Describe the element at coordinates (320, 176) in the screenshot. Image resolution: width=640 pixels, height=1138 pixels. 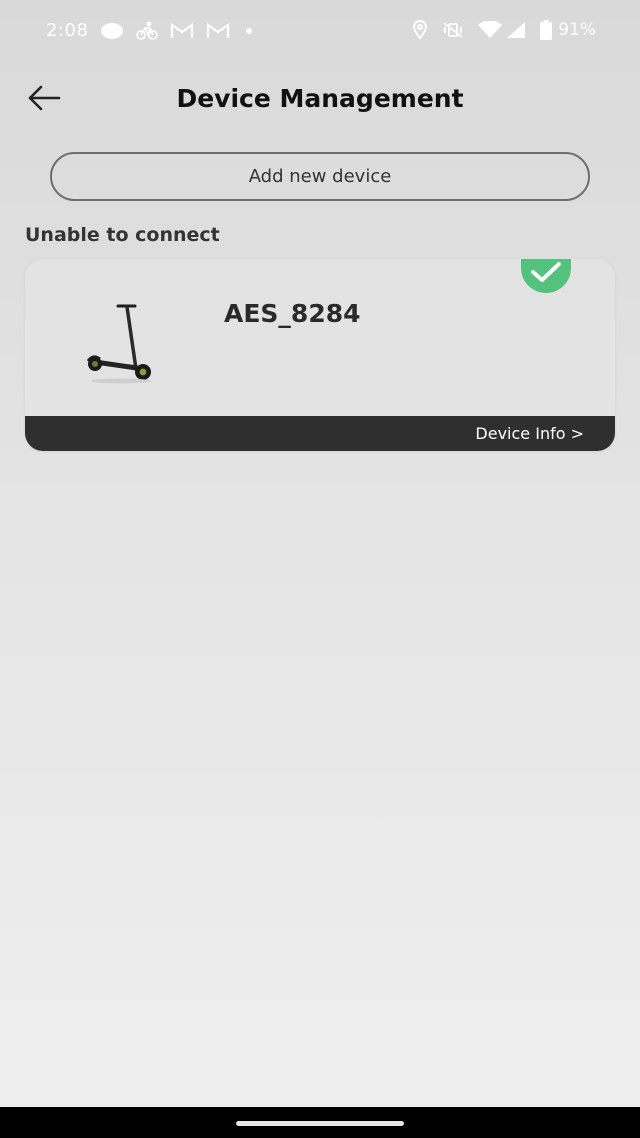
I see `add-new-device-button: Add new device` at that location.